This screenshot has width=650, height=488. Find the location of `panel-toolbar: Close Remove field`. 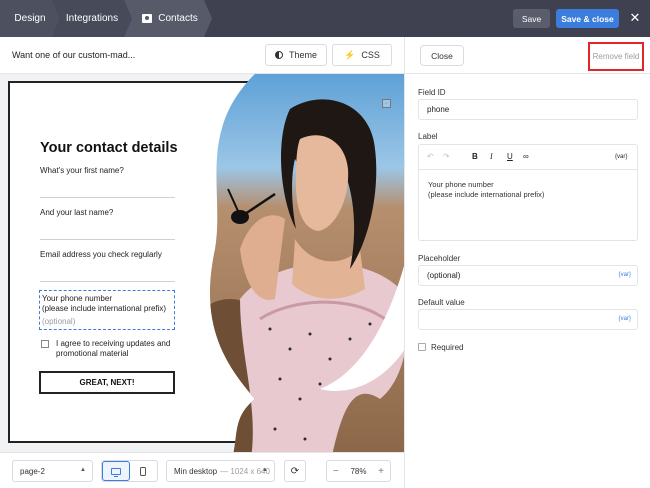

panel-toolbar: Close Remove field is located at coordinates (527, 55).